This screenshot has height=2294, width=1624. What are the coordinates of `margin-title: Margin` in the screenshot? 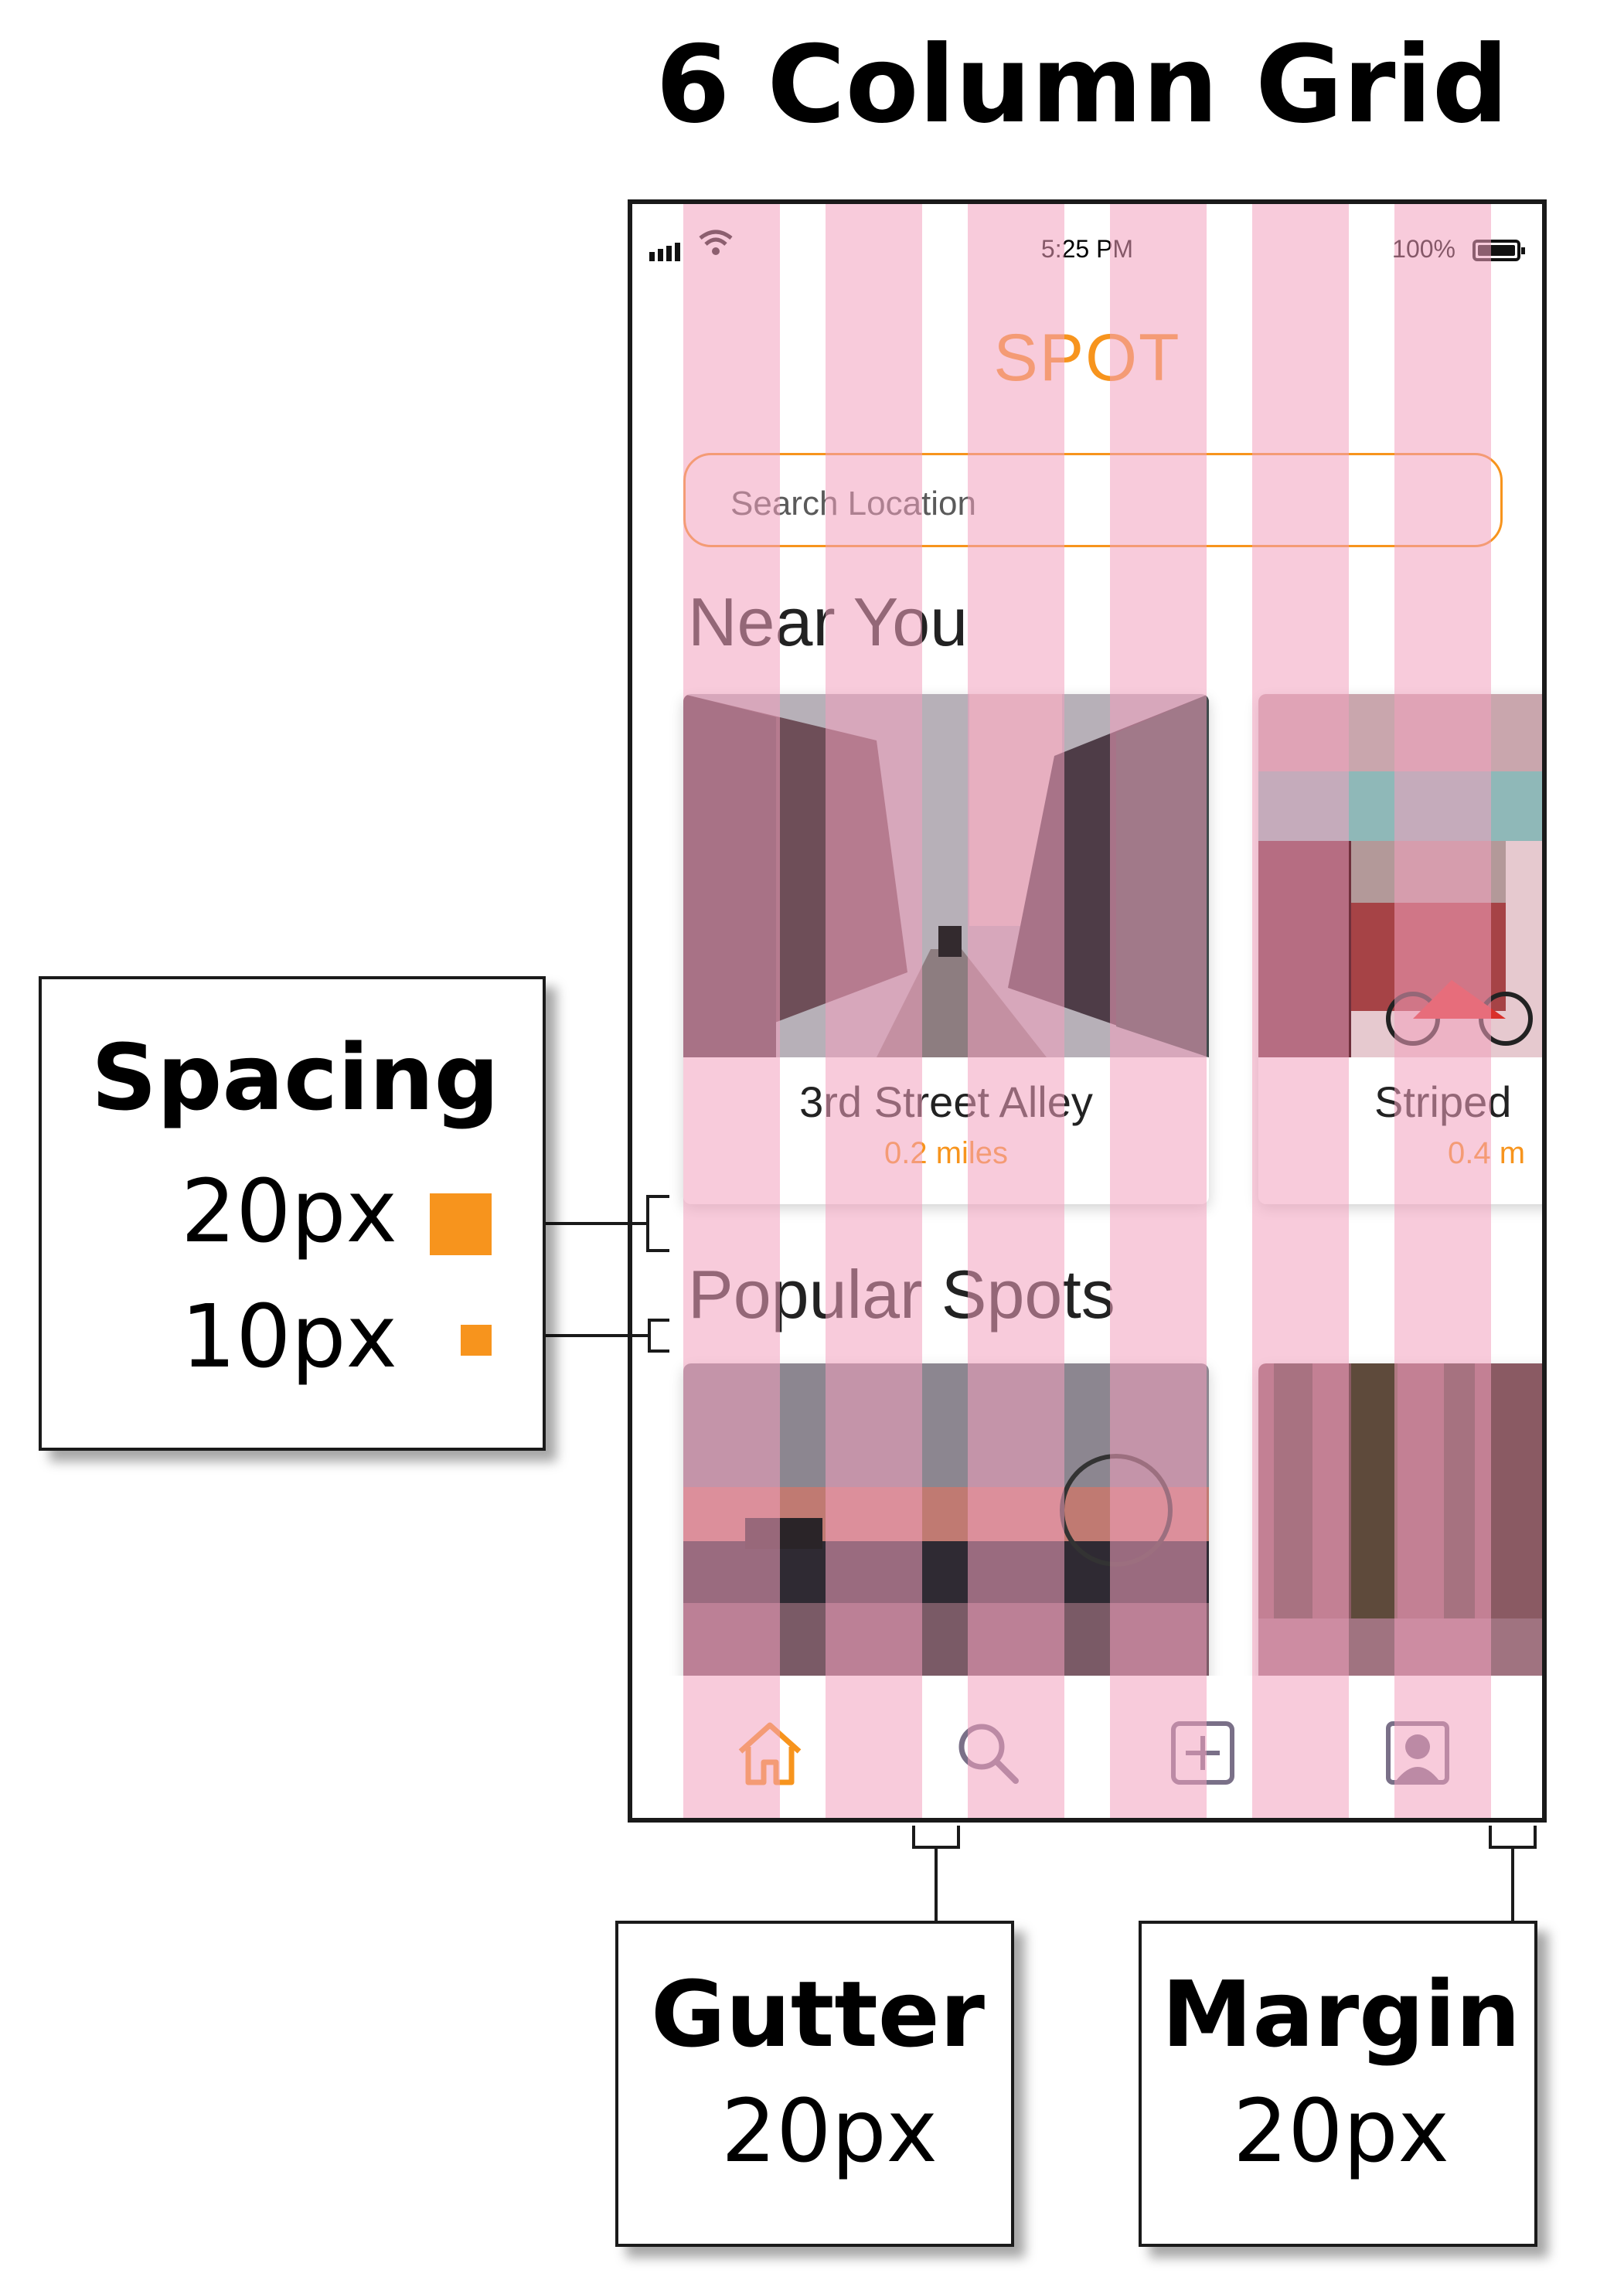 It's located at (1341, 2014).